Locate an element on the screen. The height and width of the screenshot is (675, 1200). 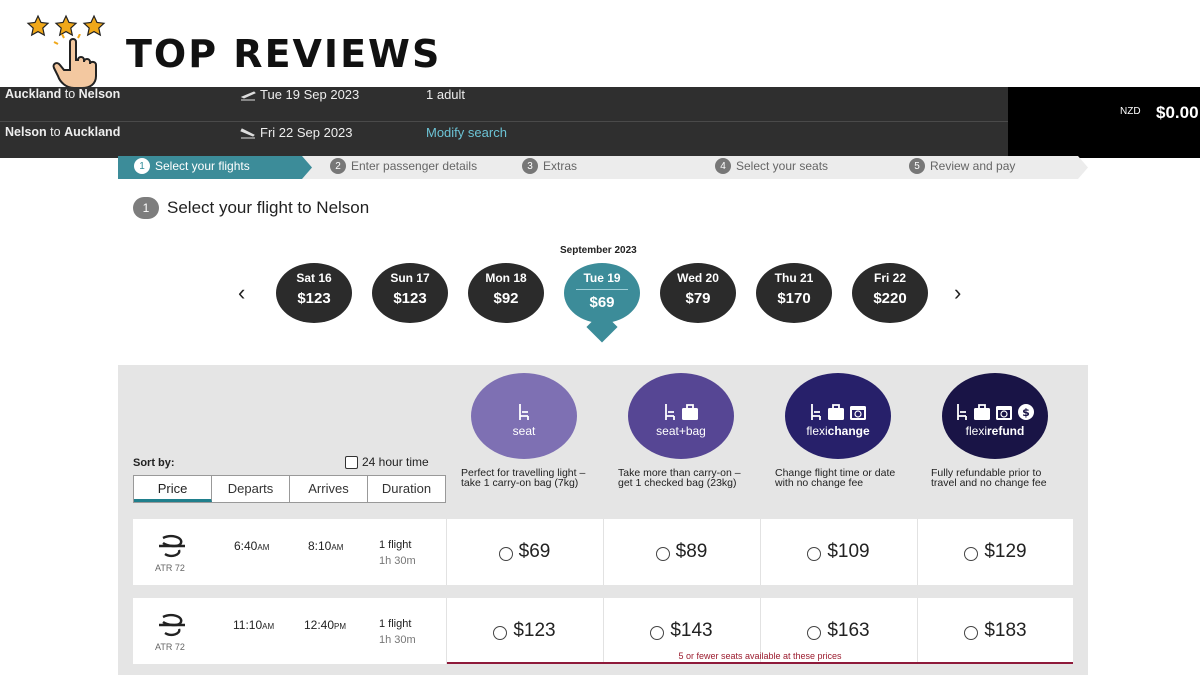
step-select-seats: 4 Select your seats is located at coordinates (771, 166).